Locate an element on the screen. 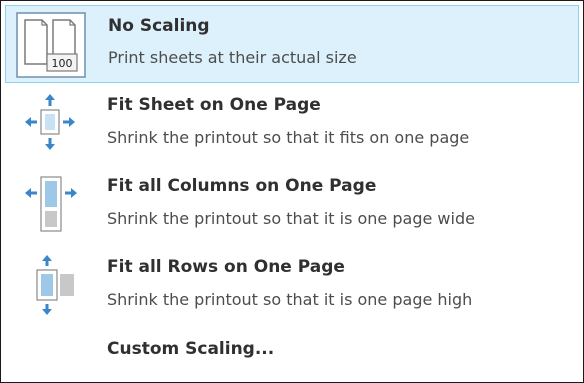 The height and width of the screenshot is (383, 584). item-description: Print sheets at their actual size is located at coordinates (232, 57).